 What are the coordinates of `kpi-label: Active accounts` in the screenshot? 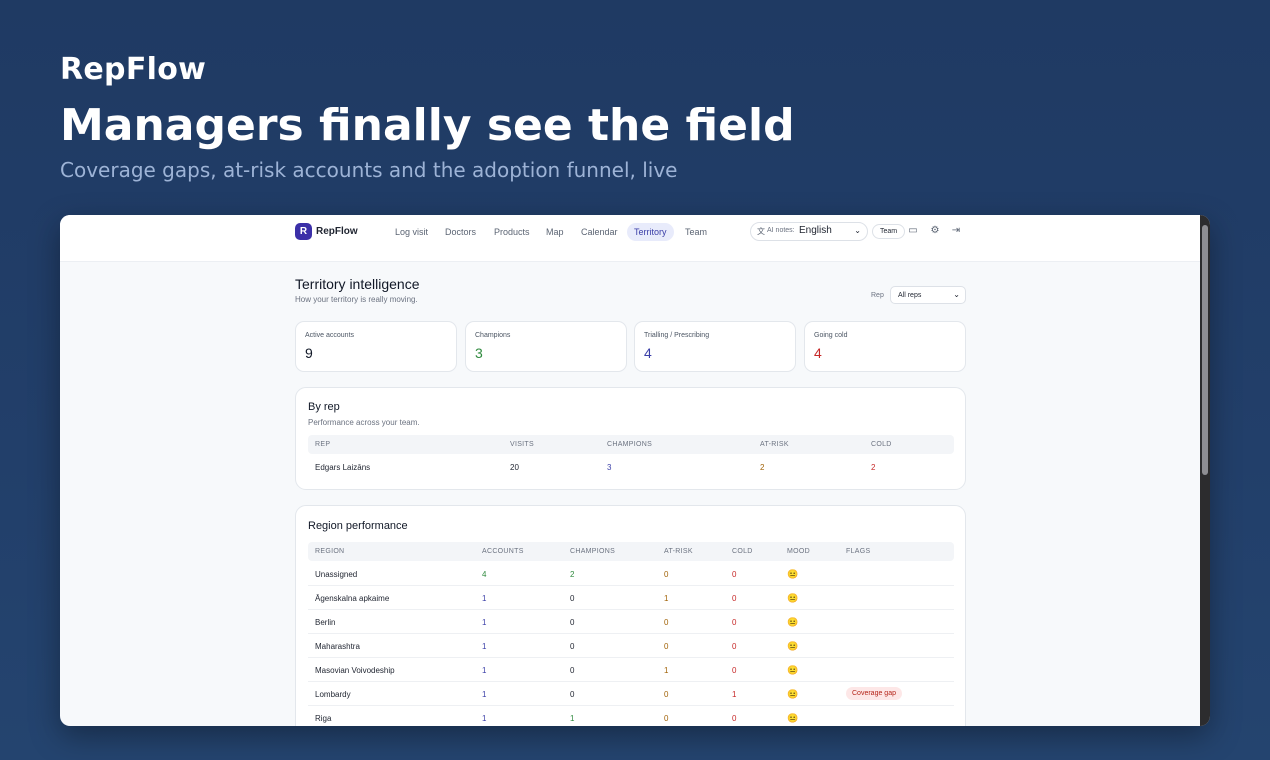 It's located at (330, 335).